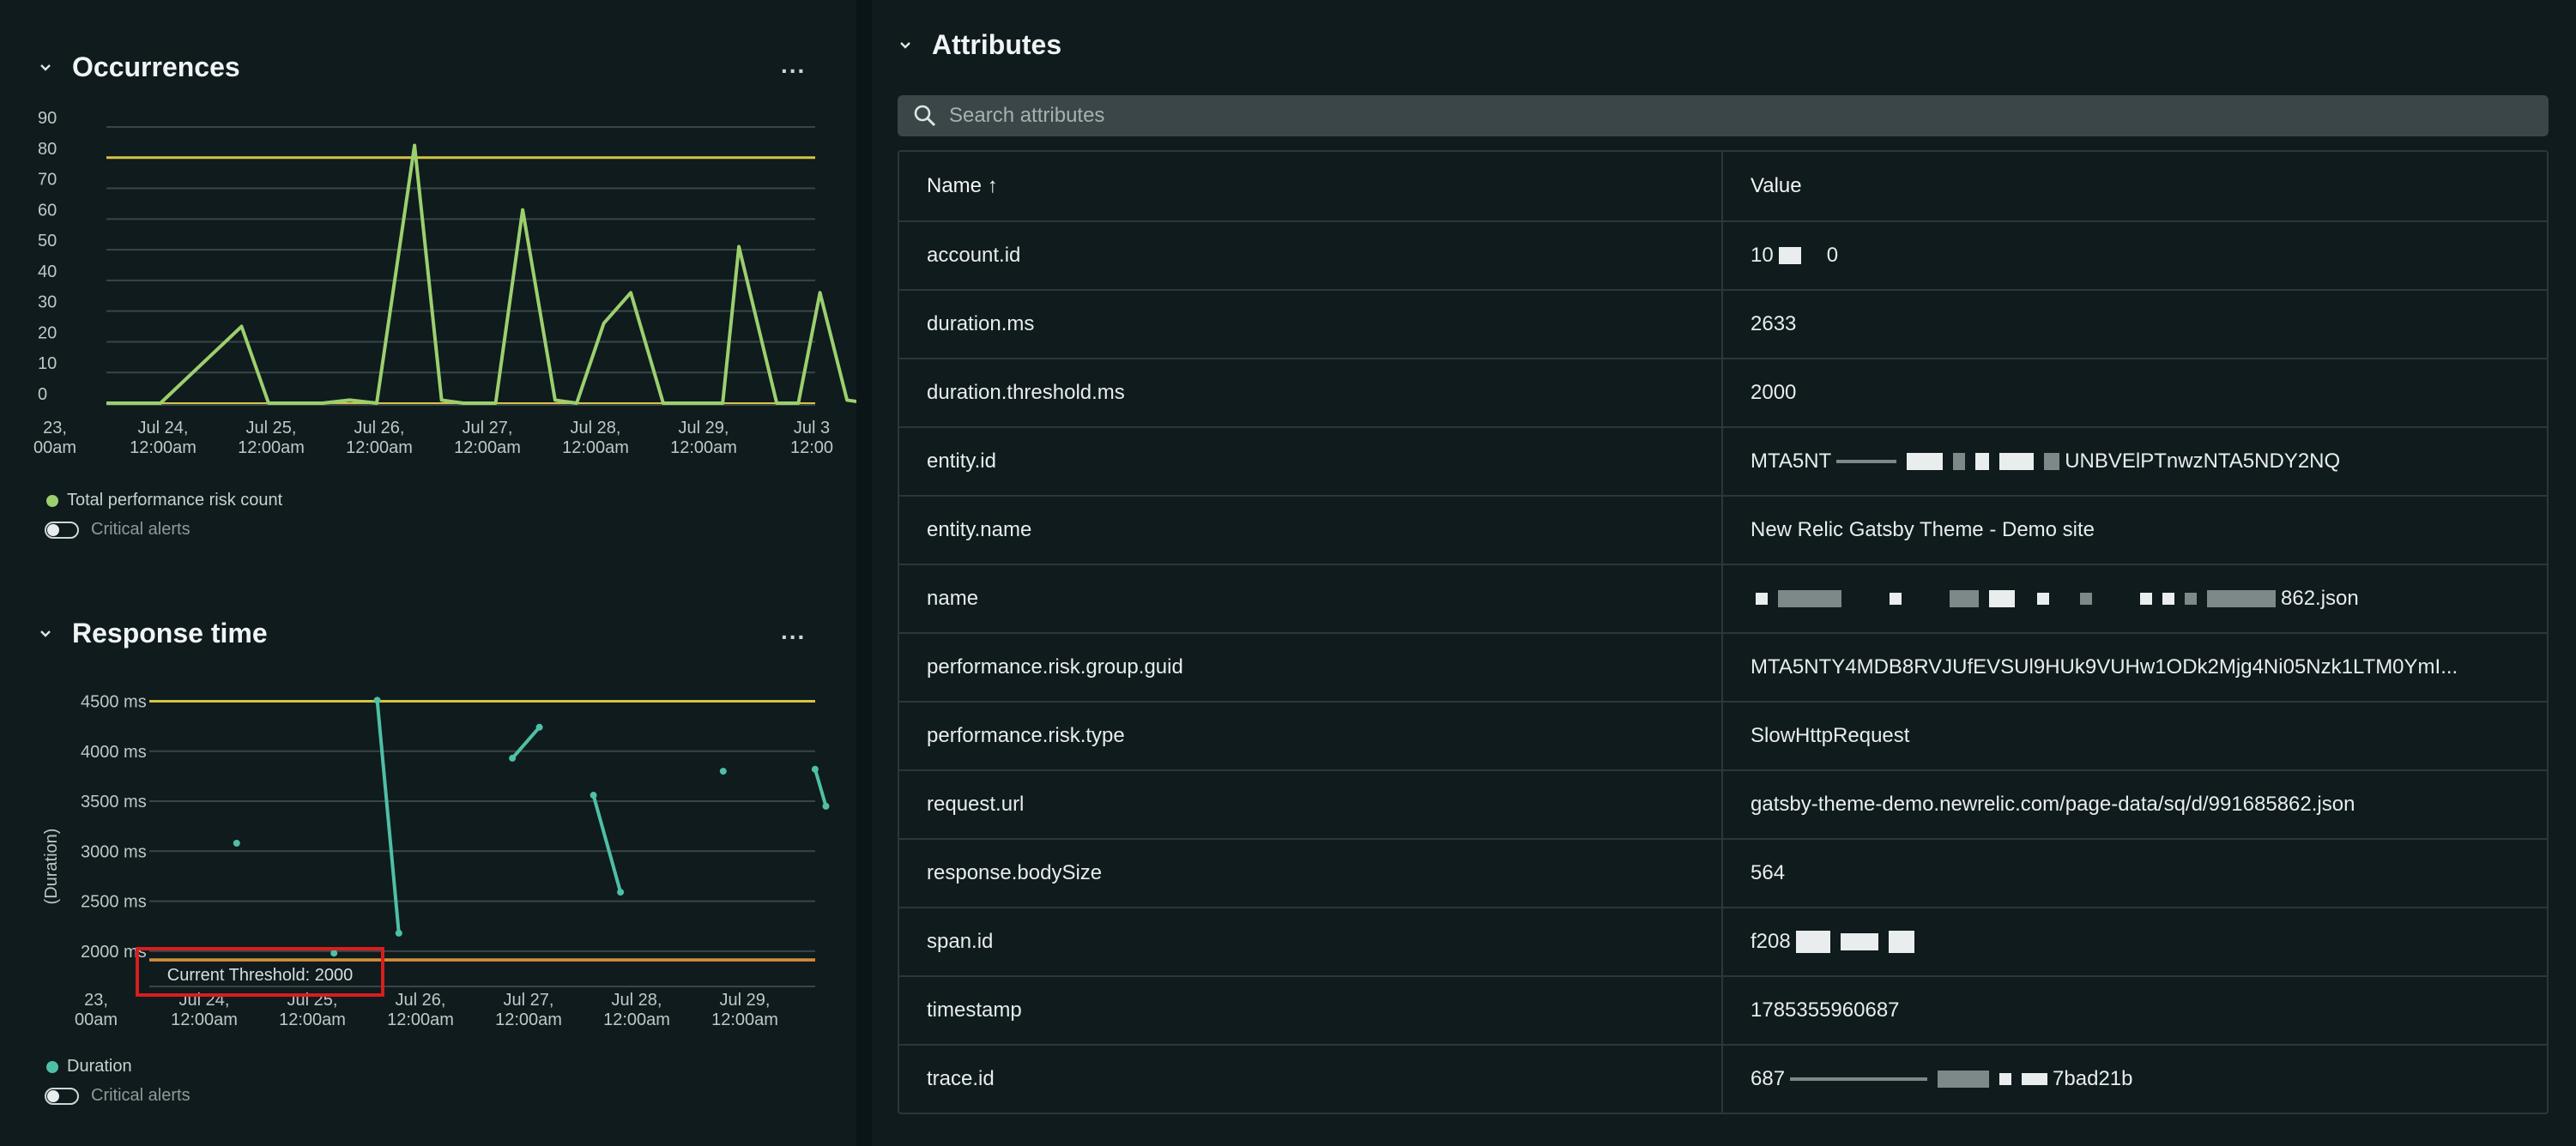  What do you see at coordinates (114, 752) in the screenshot?
I see `y-tick-label: 4000 ms` at bounding box center [114, 752].